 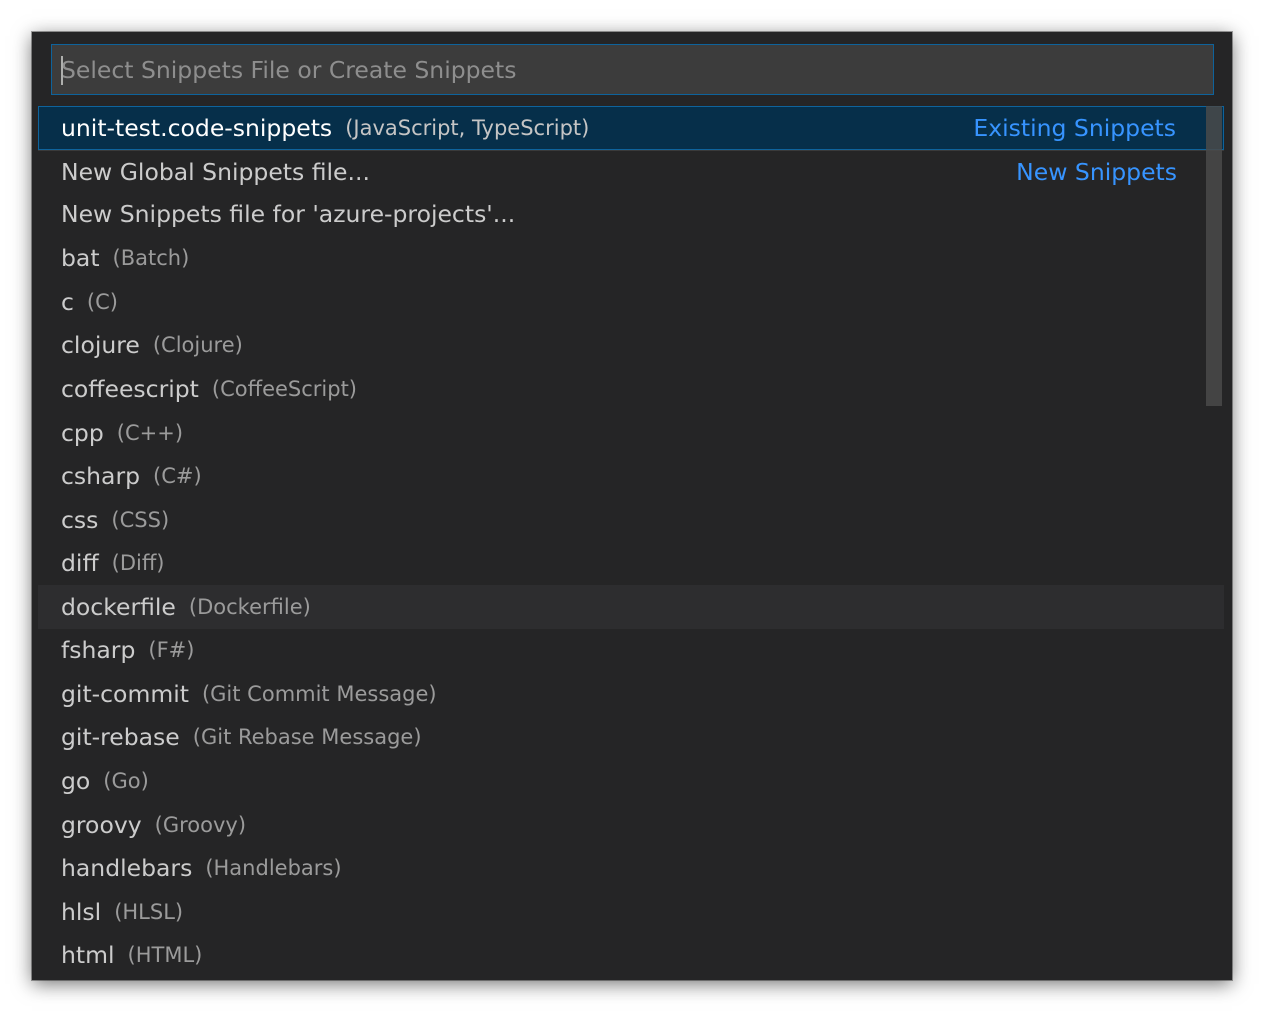 What do you see at coordinates (631, 258) in the screenshot?
I see `list-item: bat (Batch)` at bounding box center [631, 258].